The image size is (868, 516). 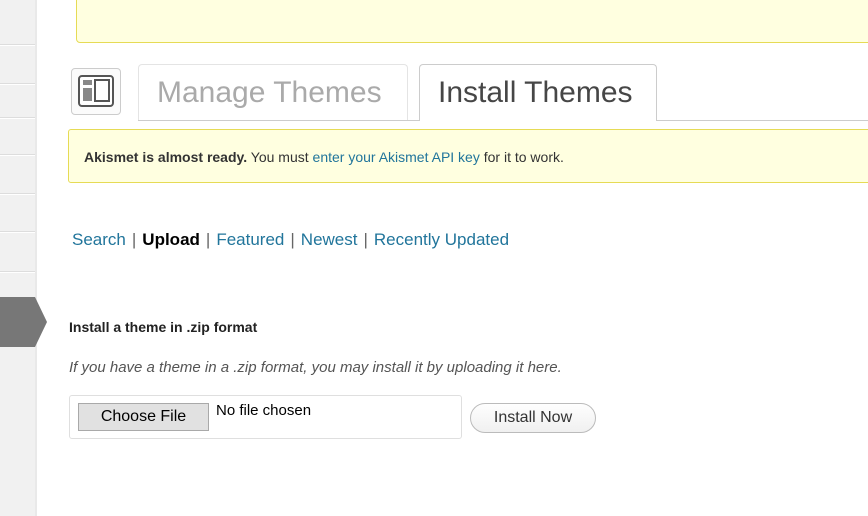 I want to click on tab-install-themes: Install Themes, so click(x=538, y=92).